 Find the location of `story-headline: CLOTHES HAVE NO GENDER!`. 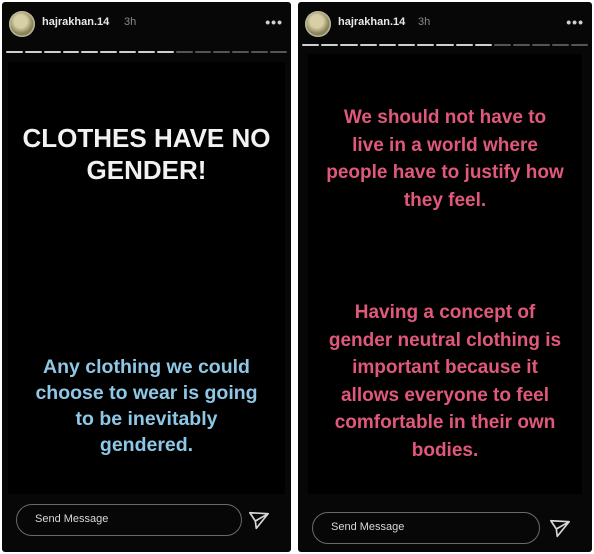

story-headline: CLOTHES HAVE NO GENDER! is located at coordinates (146, 154).